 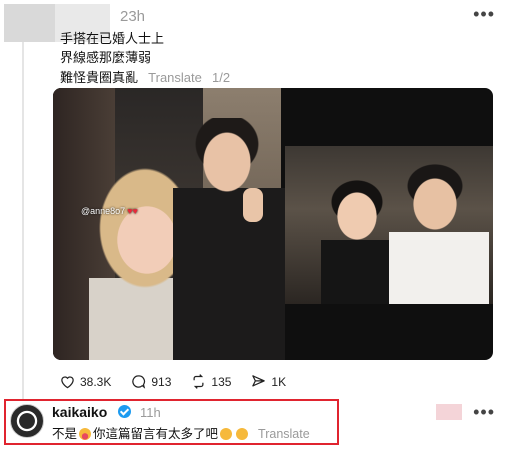 What do you see at coordinates (242, 434) in the screenshot?
I see `grimace-emoji-icon` at bounding box center [242, 434].